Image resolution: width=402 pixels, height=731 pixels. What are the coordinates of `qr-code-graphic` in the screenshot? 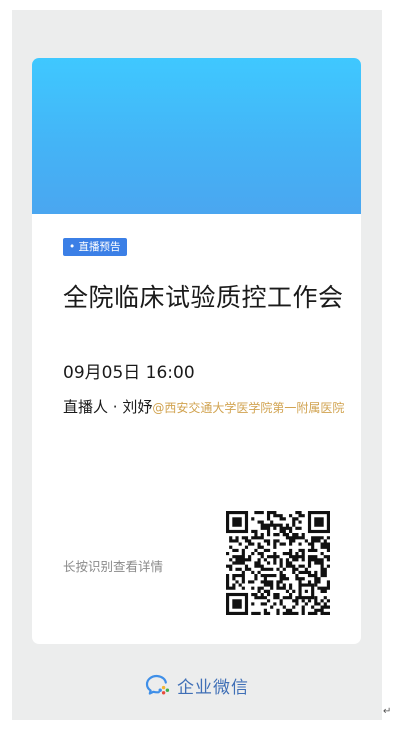 It's located at (278, 563).